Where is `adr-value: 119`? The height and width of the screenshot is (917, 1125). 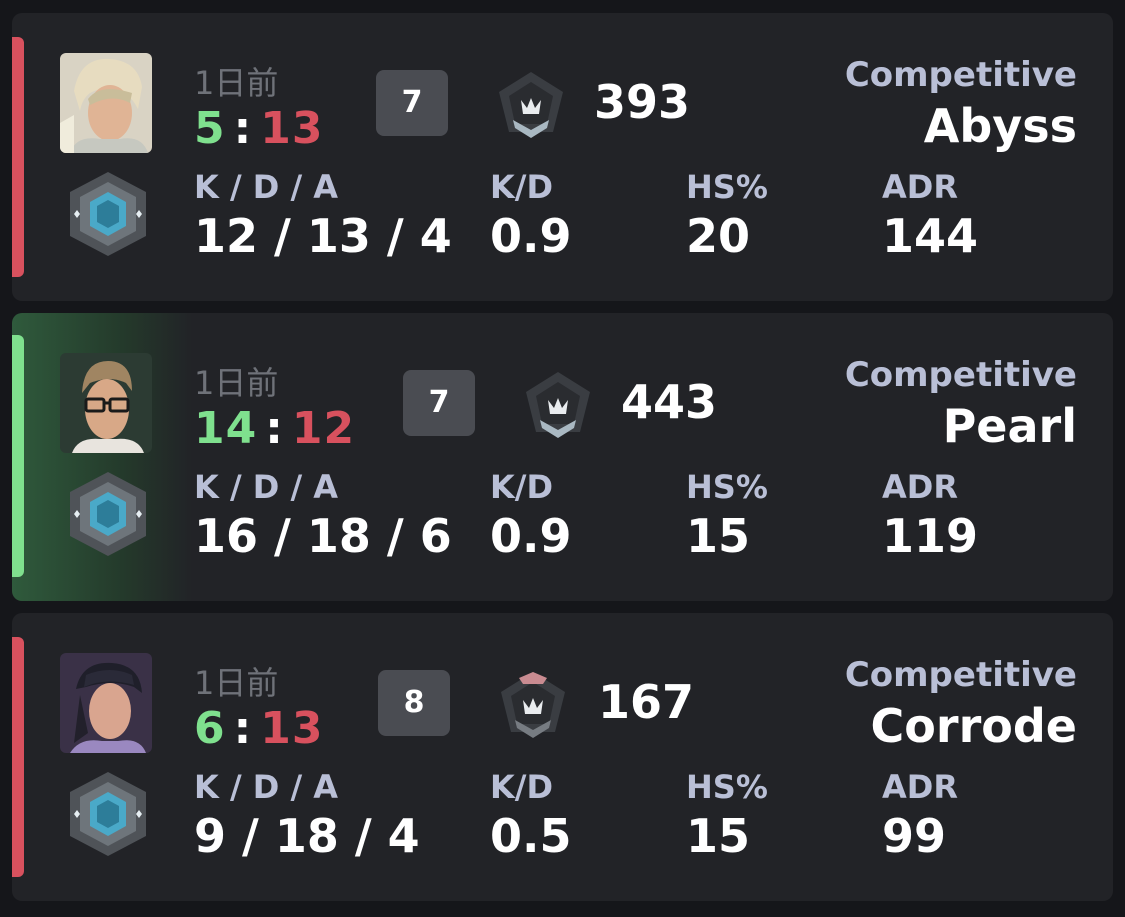 adr-value: 119 is located at coordinates (930, 536).